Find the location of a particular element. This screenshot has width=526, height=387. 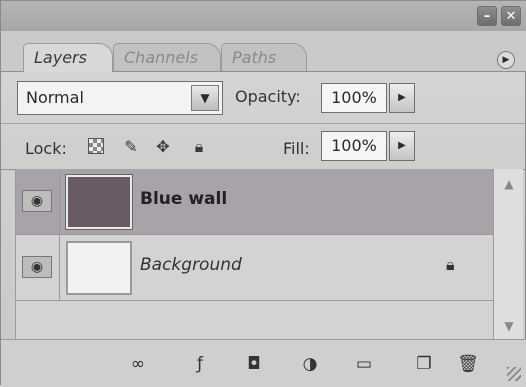

fill-slider-button: ▶ is located at coordinates (402, 146).